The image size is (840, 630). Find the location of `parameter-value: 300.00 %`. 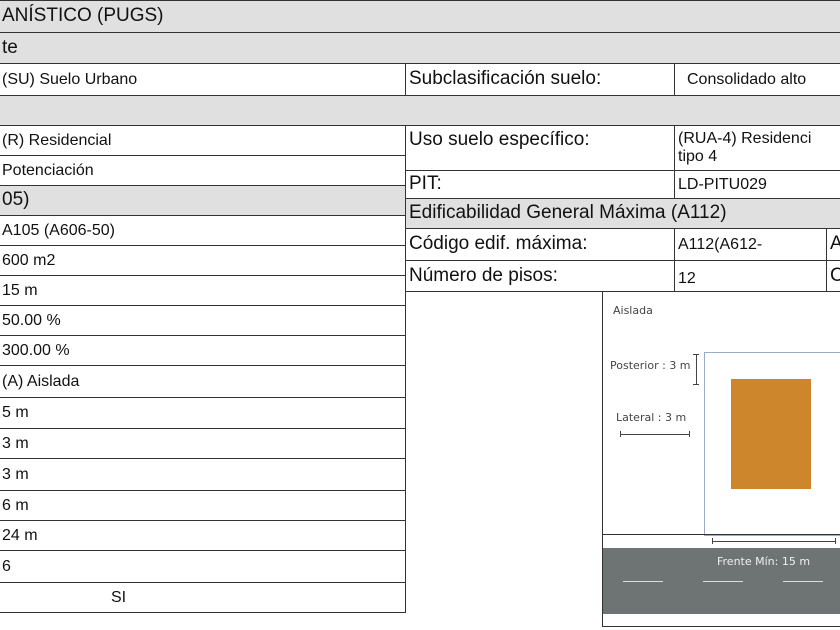

parameter-value: 300.00 % is located at coordinates (203, 350).